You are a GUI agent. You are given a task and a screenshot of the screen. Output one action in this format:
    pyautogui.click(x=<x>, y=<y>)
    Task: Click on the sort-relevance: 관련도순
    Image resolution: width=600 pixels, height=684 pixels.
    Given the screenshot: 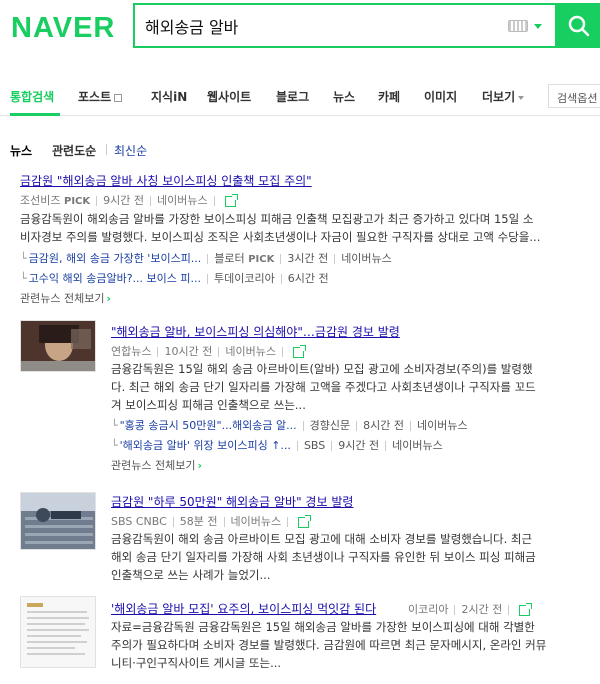 What is the action you would take?
    pyautogui.click(x=74, y=150)
    